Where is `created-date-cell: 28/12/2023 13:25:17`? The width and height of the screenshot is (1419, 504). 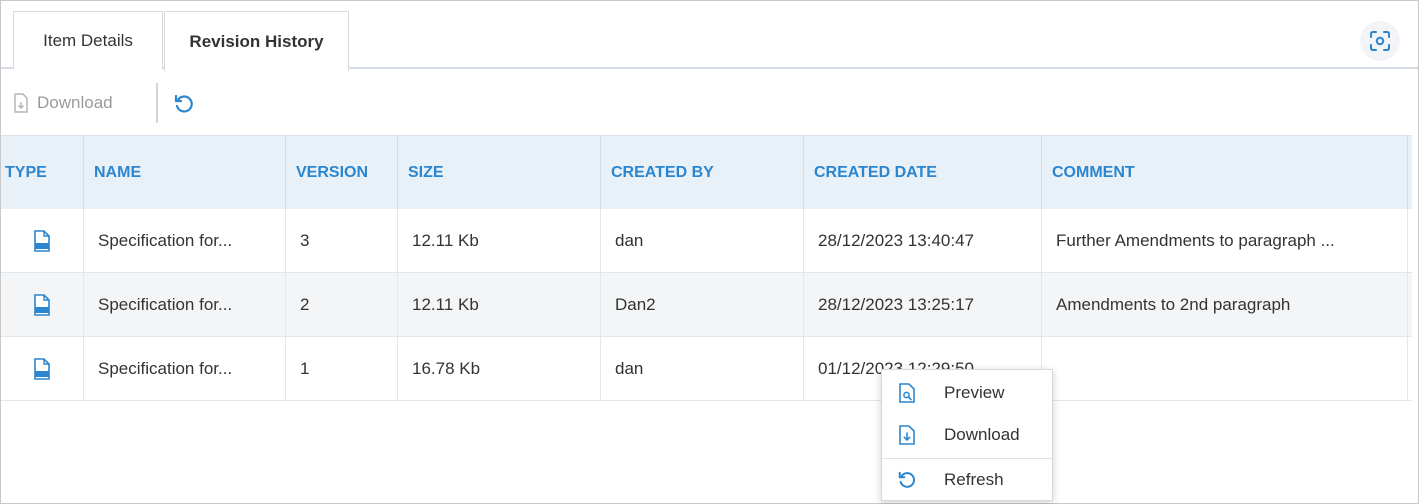 created-date-cell: 28/12/2023 13:25:17 is located at coordinates (923, 305).